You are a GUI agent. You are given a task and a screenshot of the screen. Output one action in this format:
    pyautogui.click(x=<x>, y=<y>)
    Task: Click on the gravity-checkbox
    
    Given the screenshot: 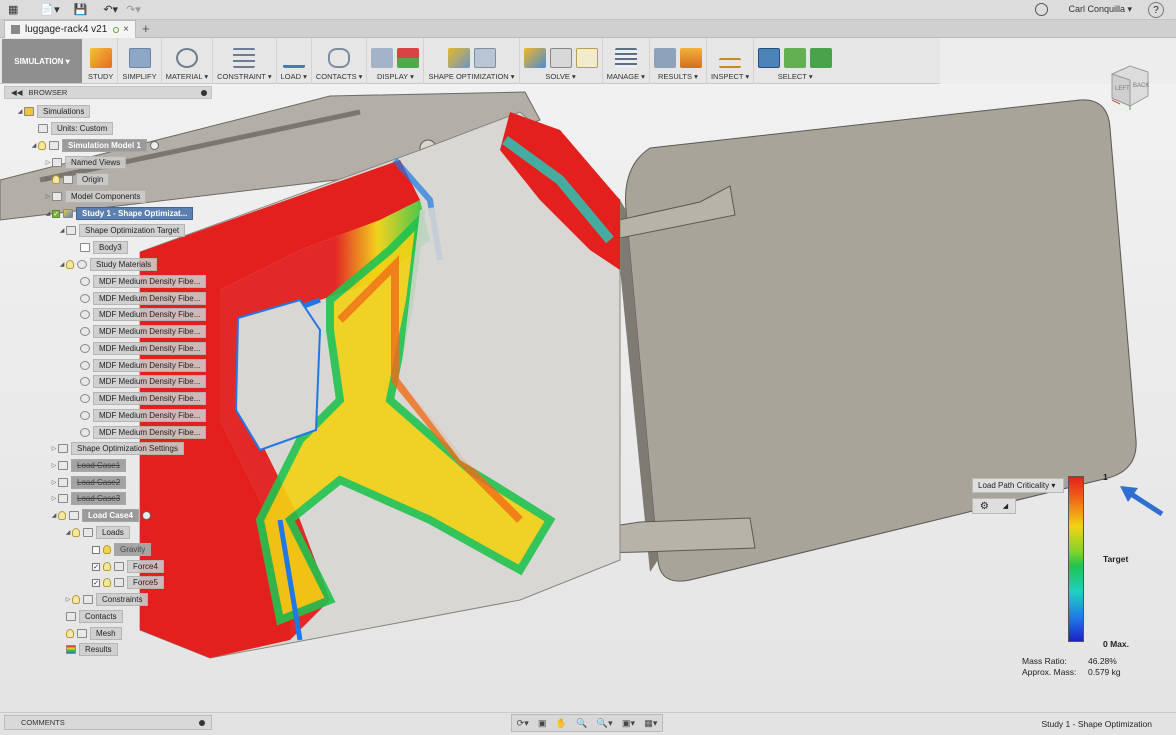 What is the action you would take?
    pyautogui.click(x=96, y=549)
    